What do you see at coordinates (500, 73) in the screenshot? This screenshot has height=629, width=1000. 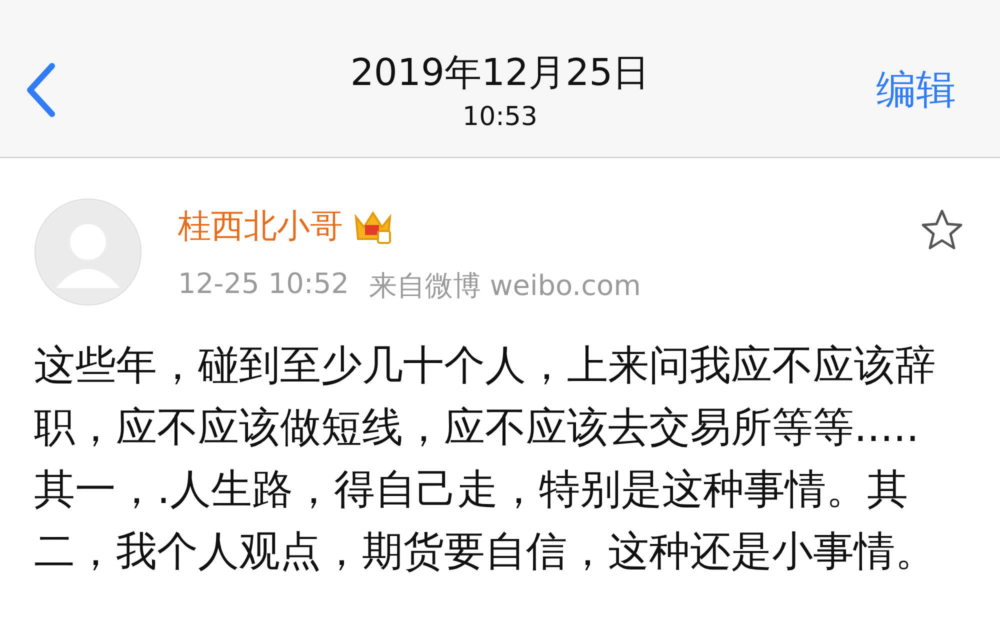 I see `date-title: 2019年12月25日` at bounding box center [500, 73].